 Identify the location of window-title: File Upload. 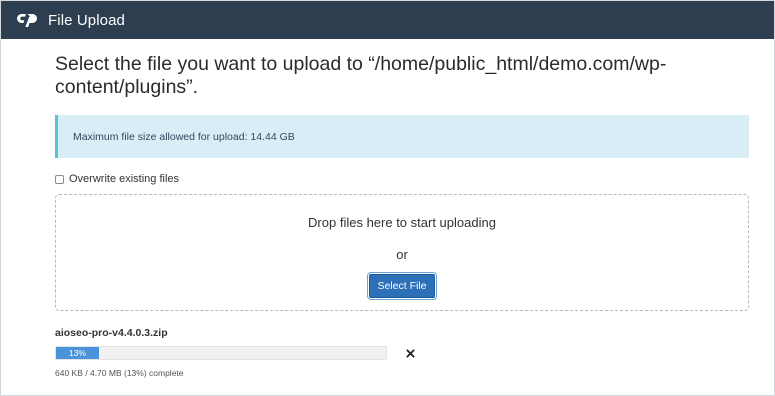
(86, 20).